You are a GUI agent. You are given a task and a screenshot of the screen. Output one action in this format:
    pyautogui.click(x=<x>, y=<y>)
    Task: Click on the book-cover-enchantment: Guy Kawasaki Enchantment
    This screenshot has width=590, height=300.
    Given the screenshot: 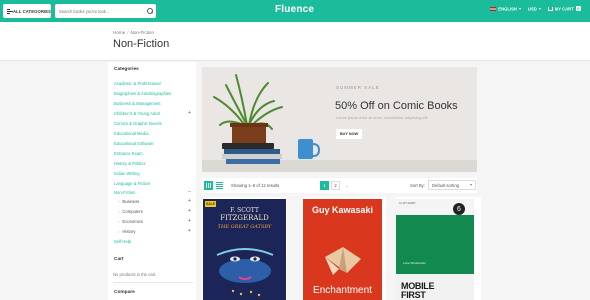 What is the action you would take?
    pyautogui.click(x=342, y=249)
    